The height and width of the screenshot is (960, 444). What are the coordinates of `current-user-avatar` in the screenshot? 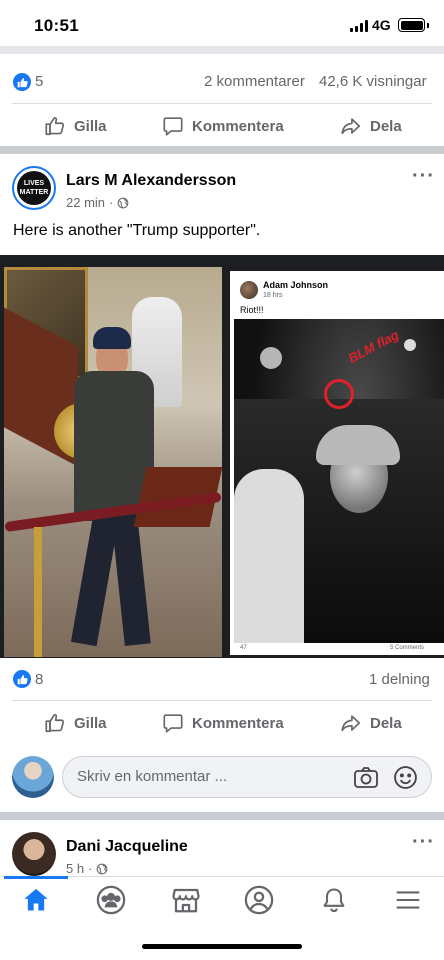 It's located at (33, 777).